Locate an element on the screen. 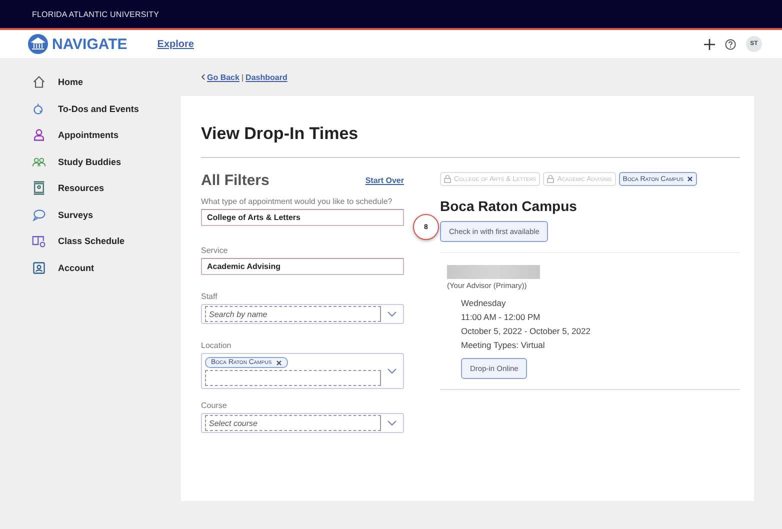 This screenshot has height=529, width=782. building-logo-icon is located at coordinates (38, 44).